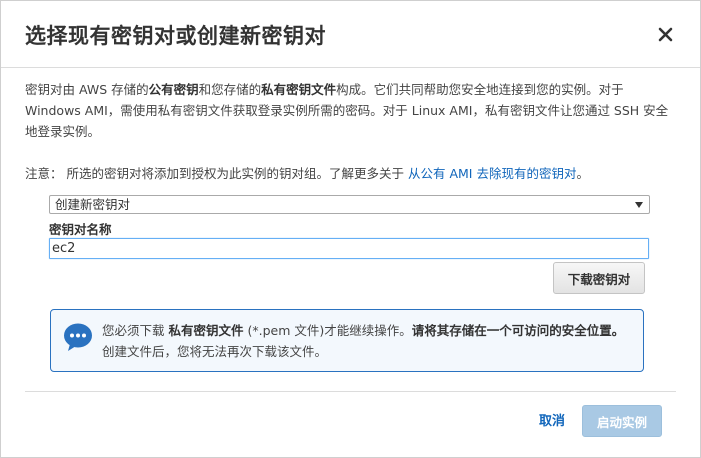 The image size is (701, 458). What do you see at coordinates (350, 391) in the screenshot?
I see `footer-divider` at bounding box center [350, 391].